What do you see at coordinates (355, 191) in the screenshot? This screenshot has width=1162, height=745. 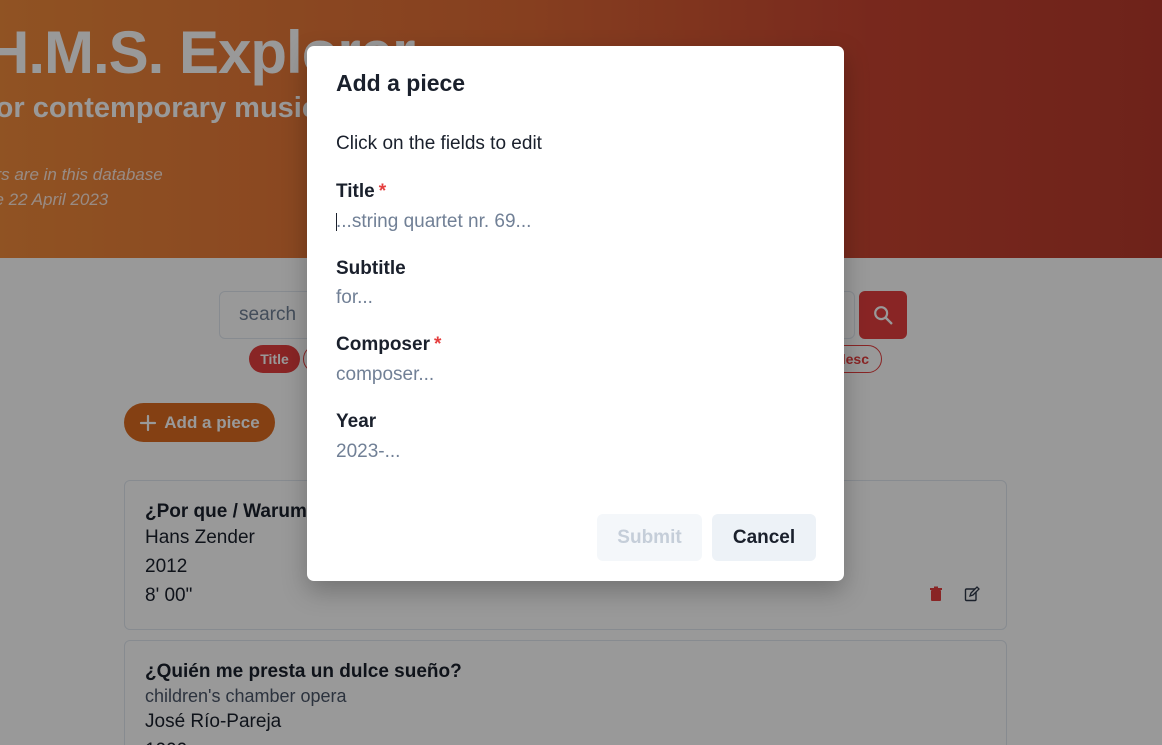 I see `title-label-text: Title` at bounding box center [355, 191].